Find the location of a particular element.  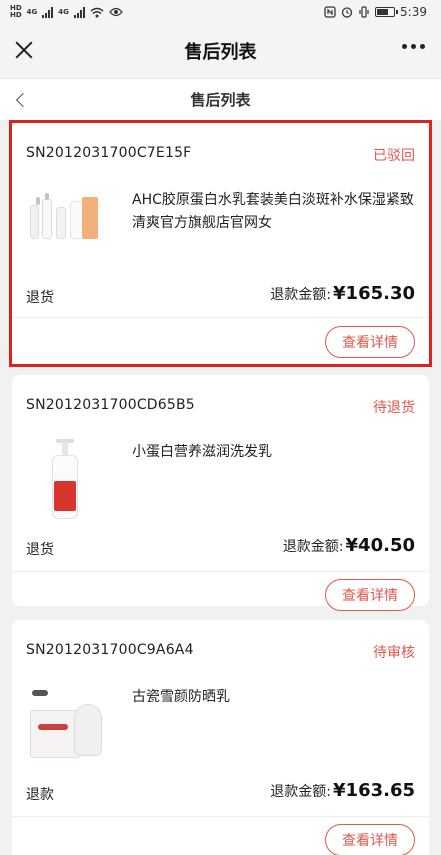

status-right: 5:39 is located at coordinates (375, 12).